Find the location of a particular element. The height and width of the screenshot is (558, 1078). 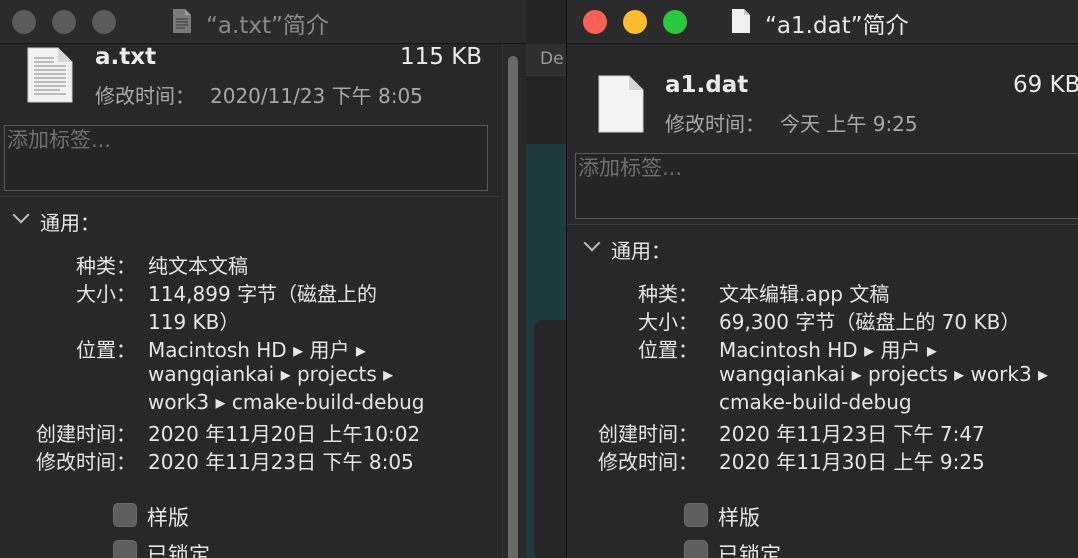

size-value: 69,300 字节（磁盘上的 70 KB） is located at coordinates (870, 322).